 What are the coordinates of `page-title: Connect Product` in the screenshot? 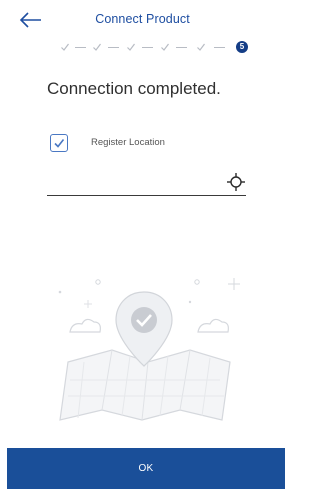 It's located at (142, 19).